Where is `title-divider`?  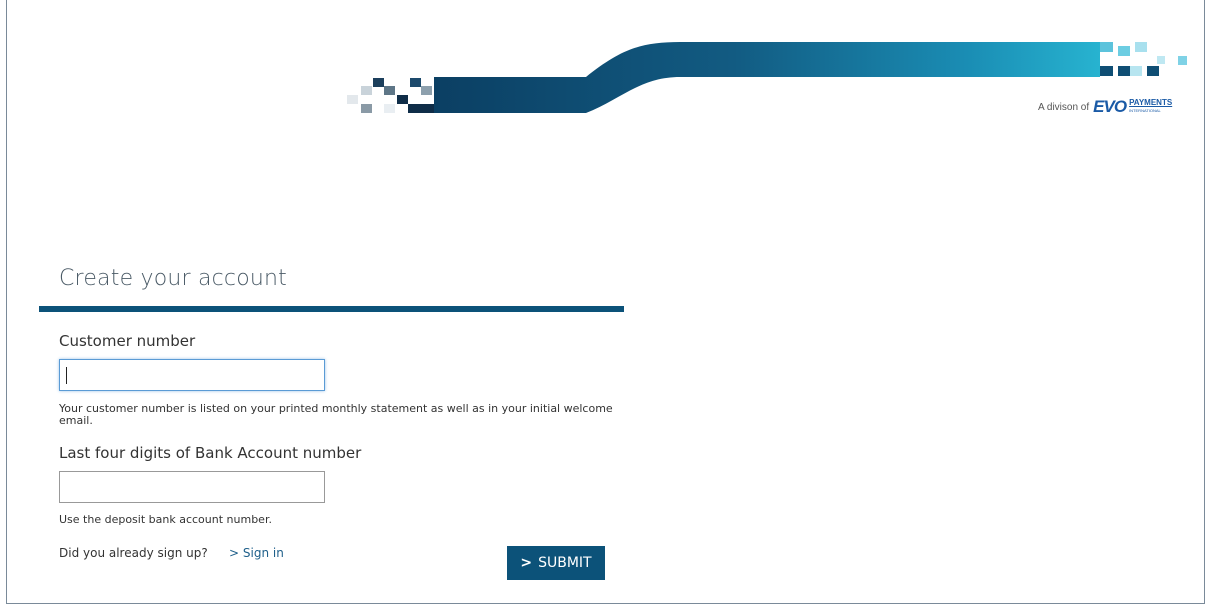 title-divider is located at coordinates (331, 309).